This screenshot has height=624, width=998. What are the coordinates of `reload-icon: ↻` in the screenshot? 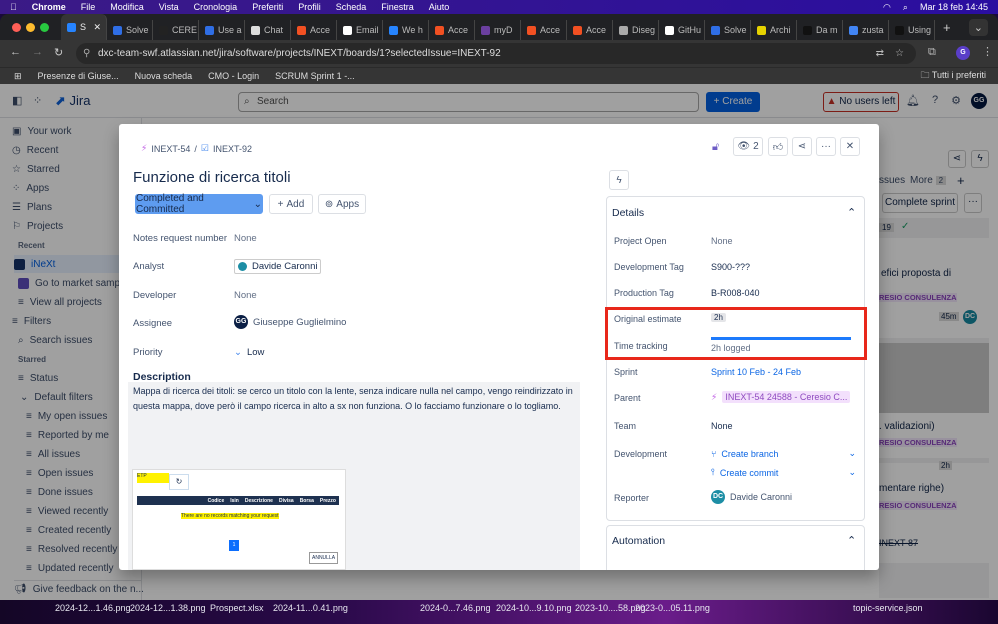 It's located at (58, 52).